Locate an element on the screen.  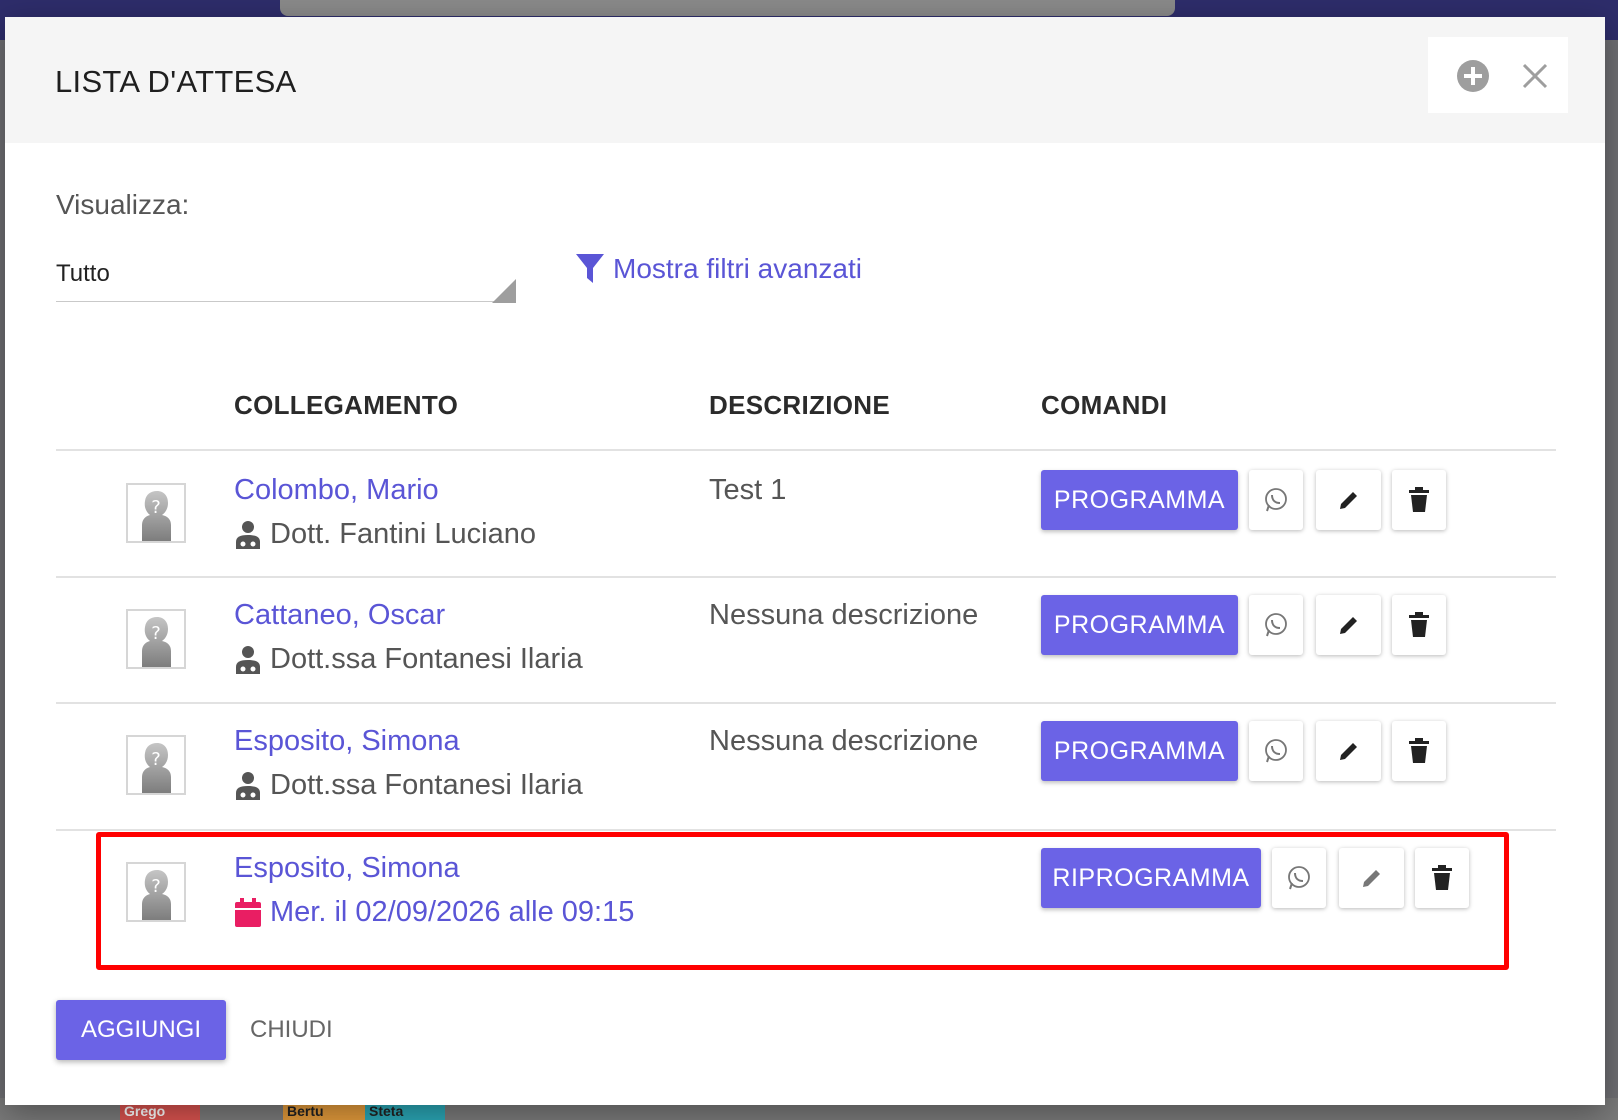
appointment-date: Mer. il 02/09/2026 alle 09:15 is located at coordinates (434, 912).